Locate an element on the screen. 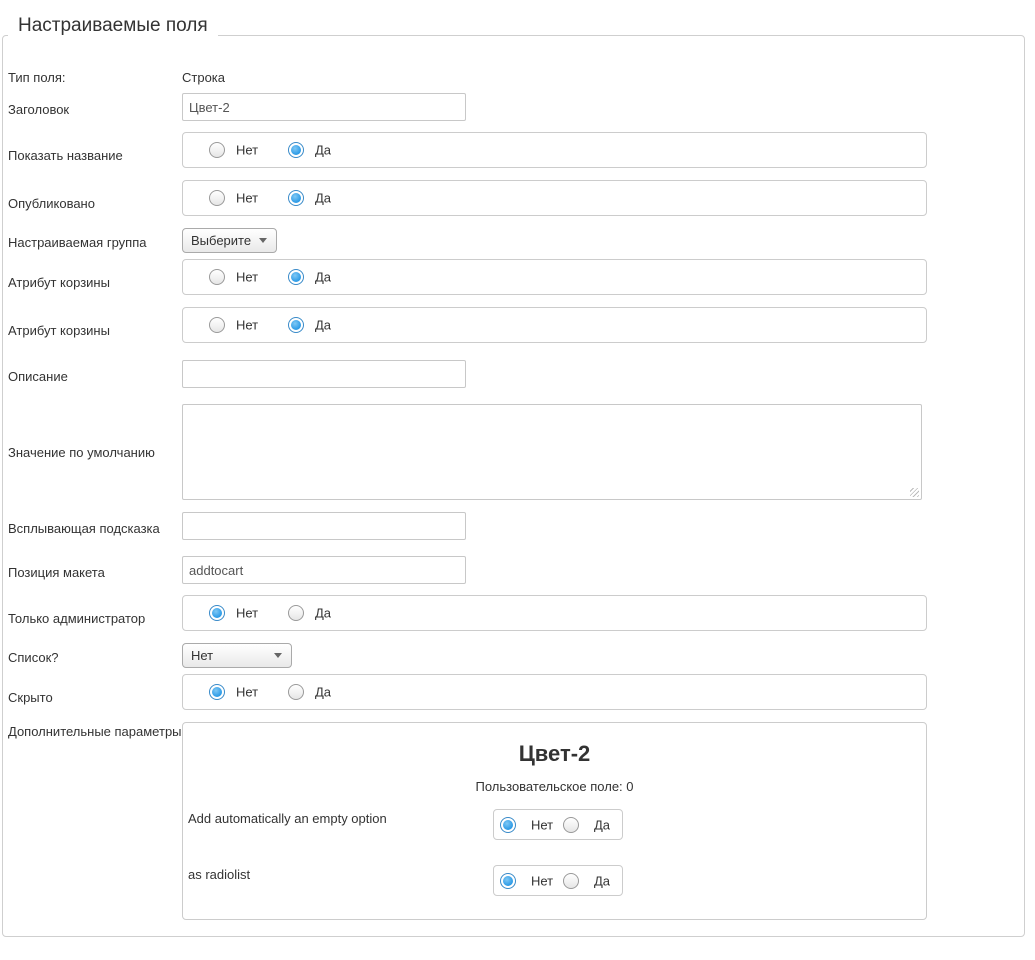  admin-only-yes-radio is located at coordinates (296, 613).